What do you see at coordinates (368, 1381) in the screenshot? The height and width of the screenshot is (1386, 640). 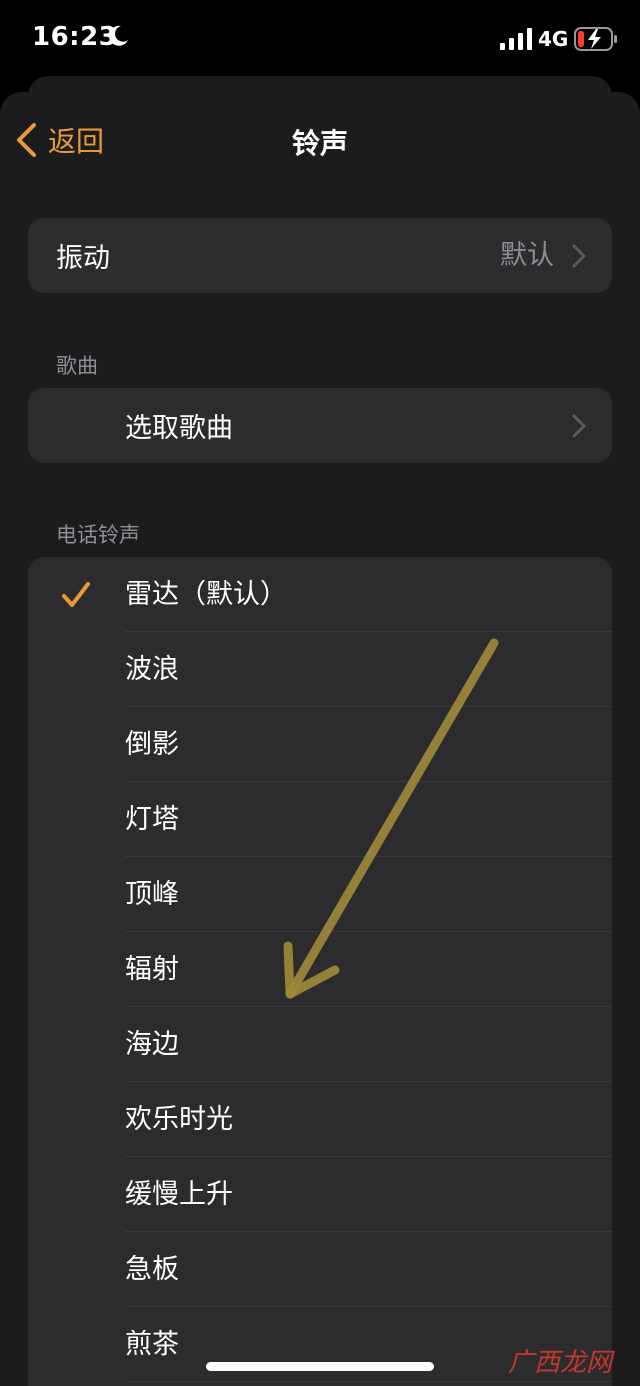 I see `row-separator` at bounding box center [368, 1381].